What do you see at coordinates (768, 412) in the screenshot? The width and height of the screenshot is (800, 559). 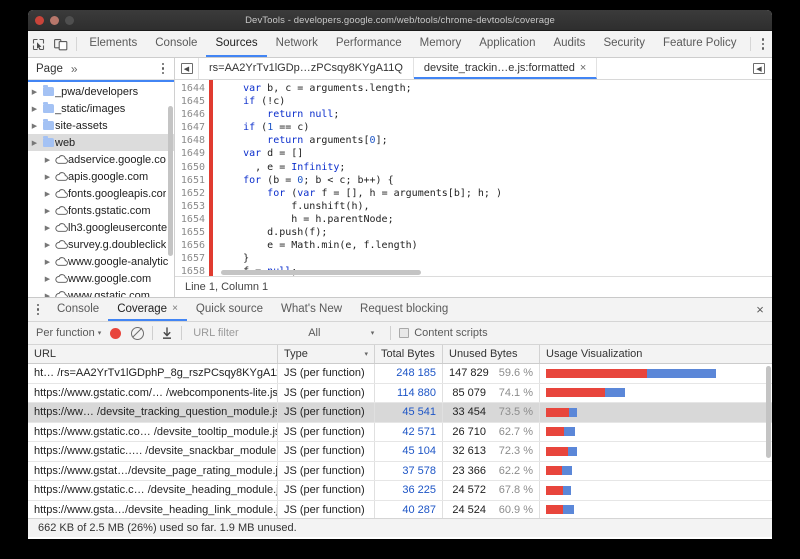 I see `coverage-table-scrollbar` at bounding box center [768, 412].